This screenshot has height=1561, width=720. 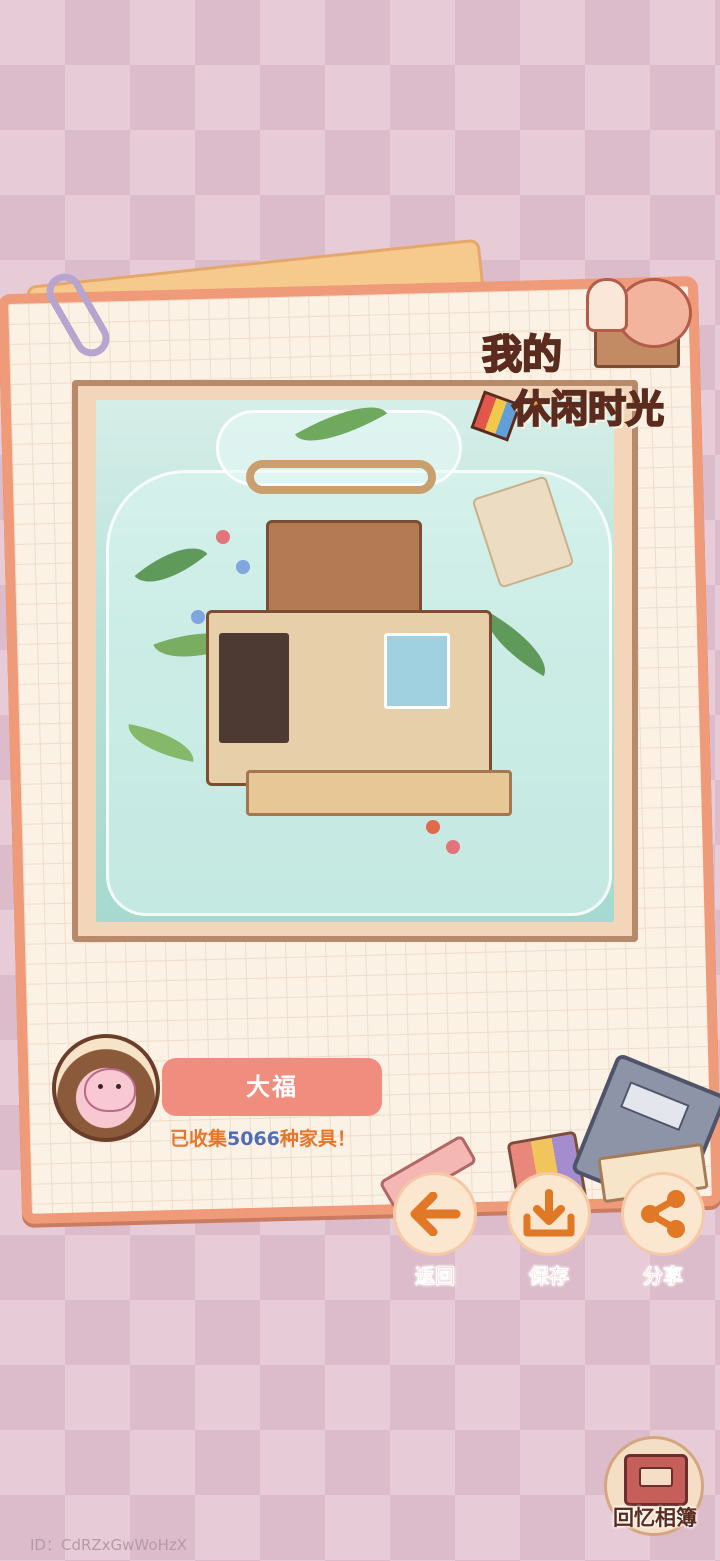 I want to click on share-label: 分享, so click(x=663, y=1276).